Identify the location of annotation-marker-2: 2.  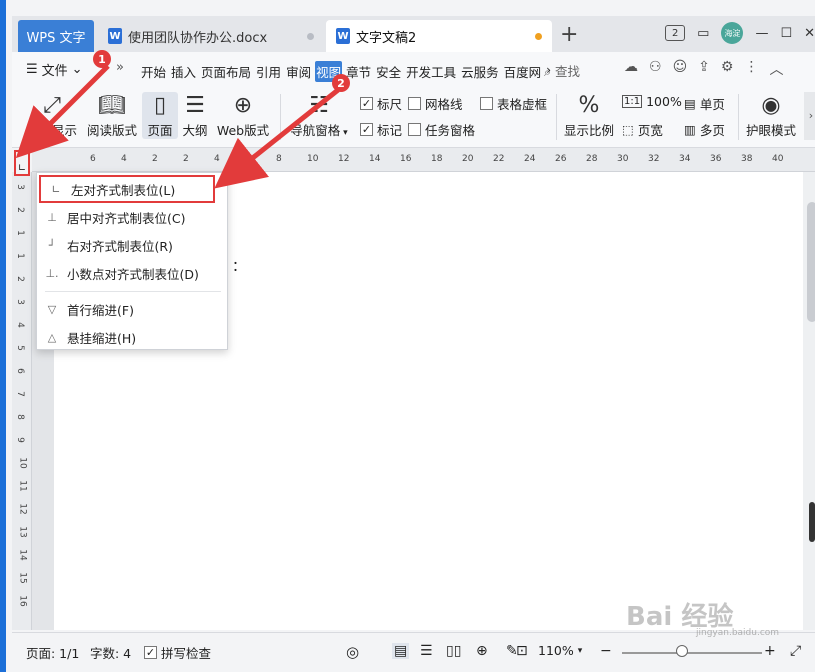
(341, 83).